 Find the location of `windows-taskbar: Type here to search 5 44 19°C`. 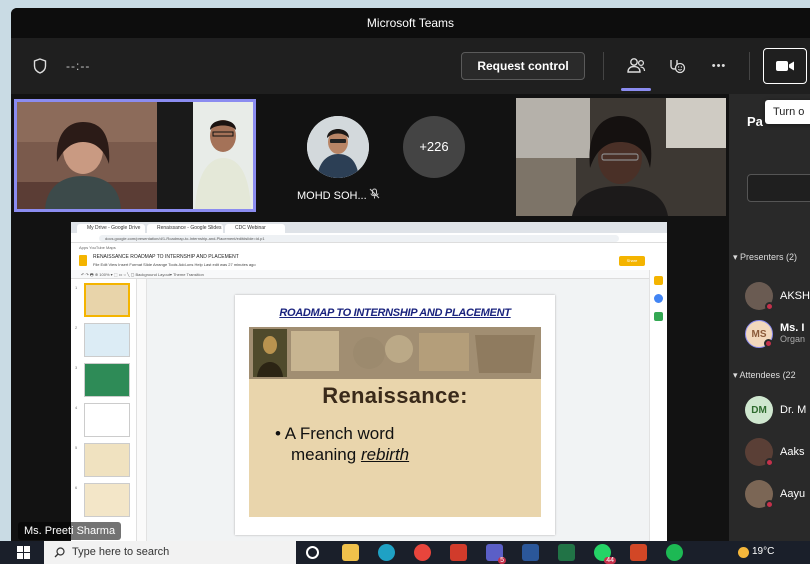

windows-taskbar: Type here to search 5 44 19°C is located at coordinates (405, 552).